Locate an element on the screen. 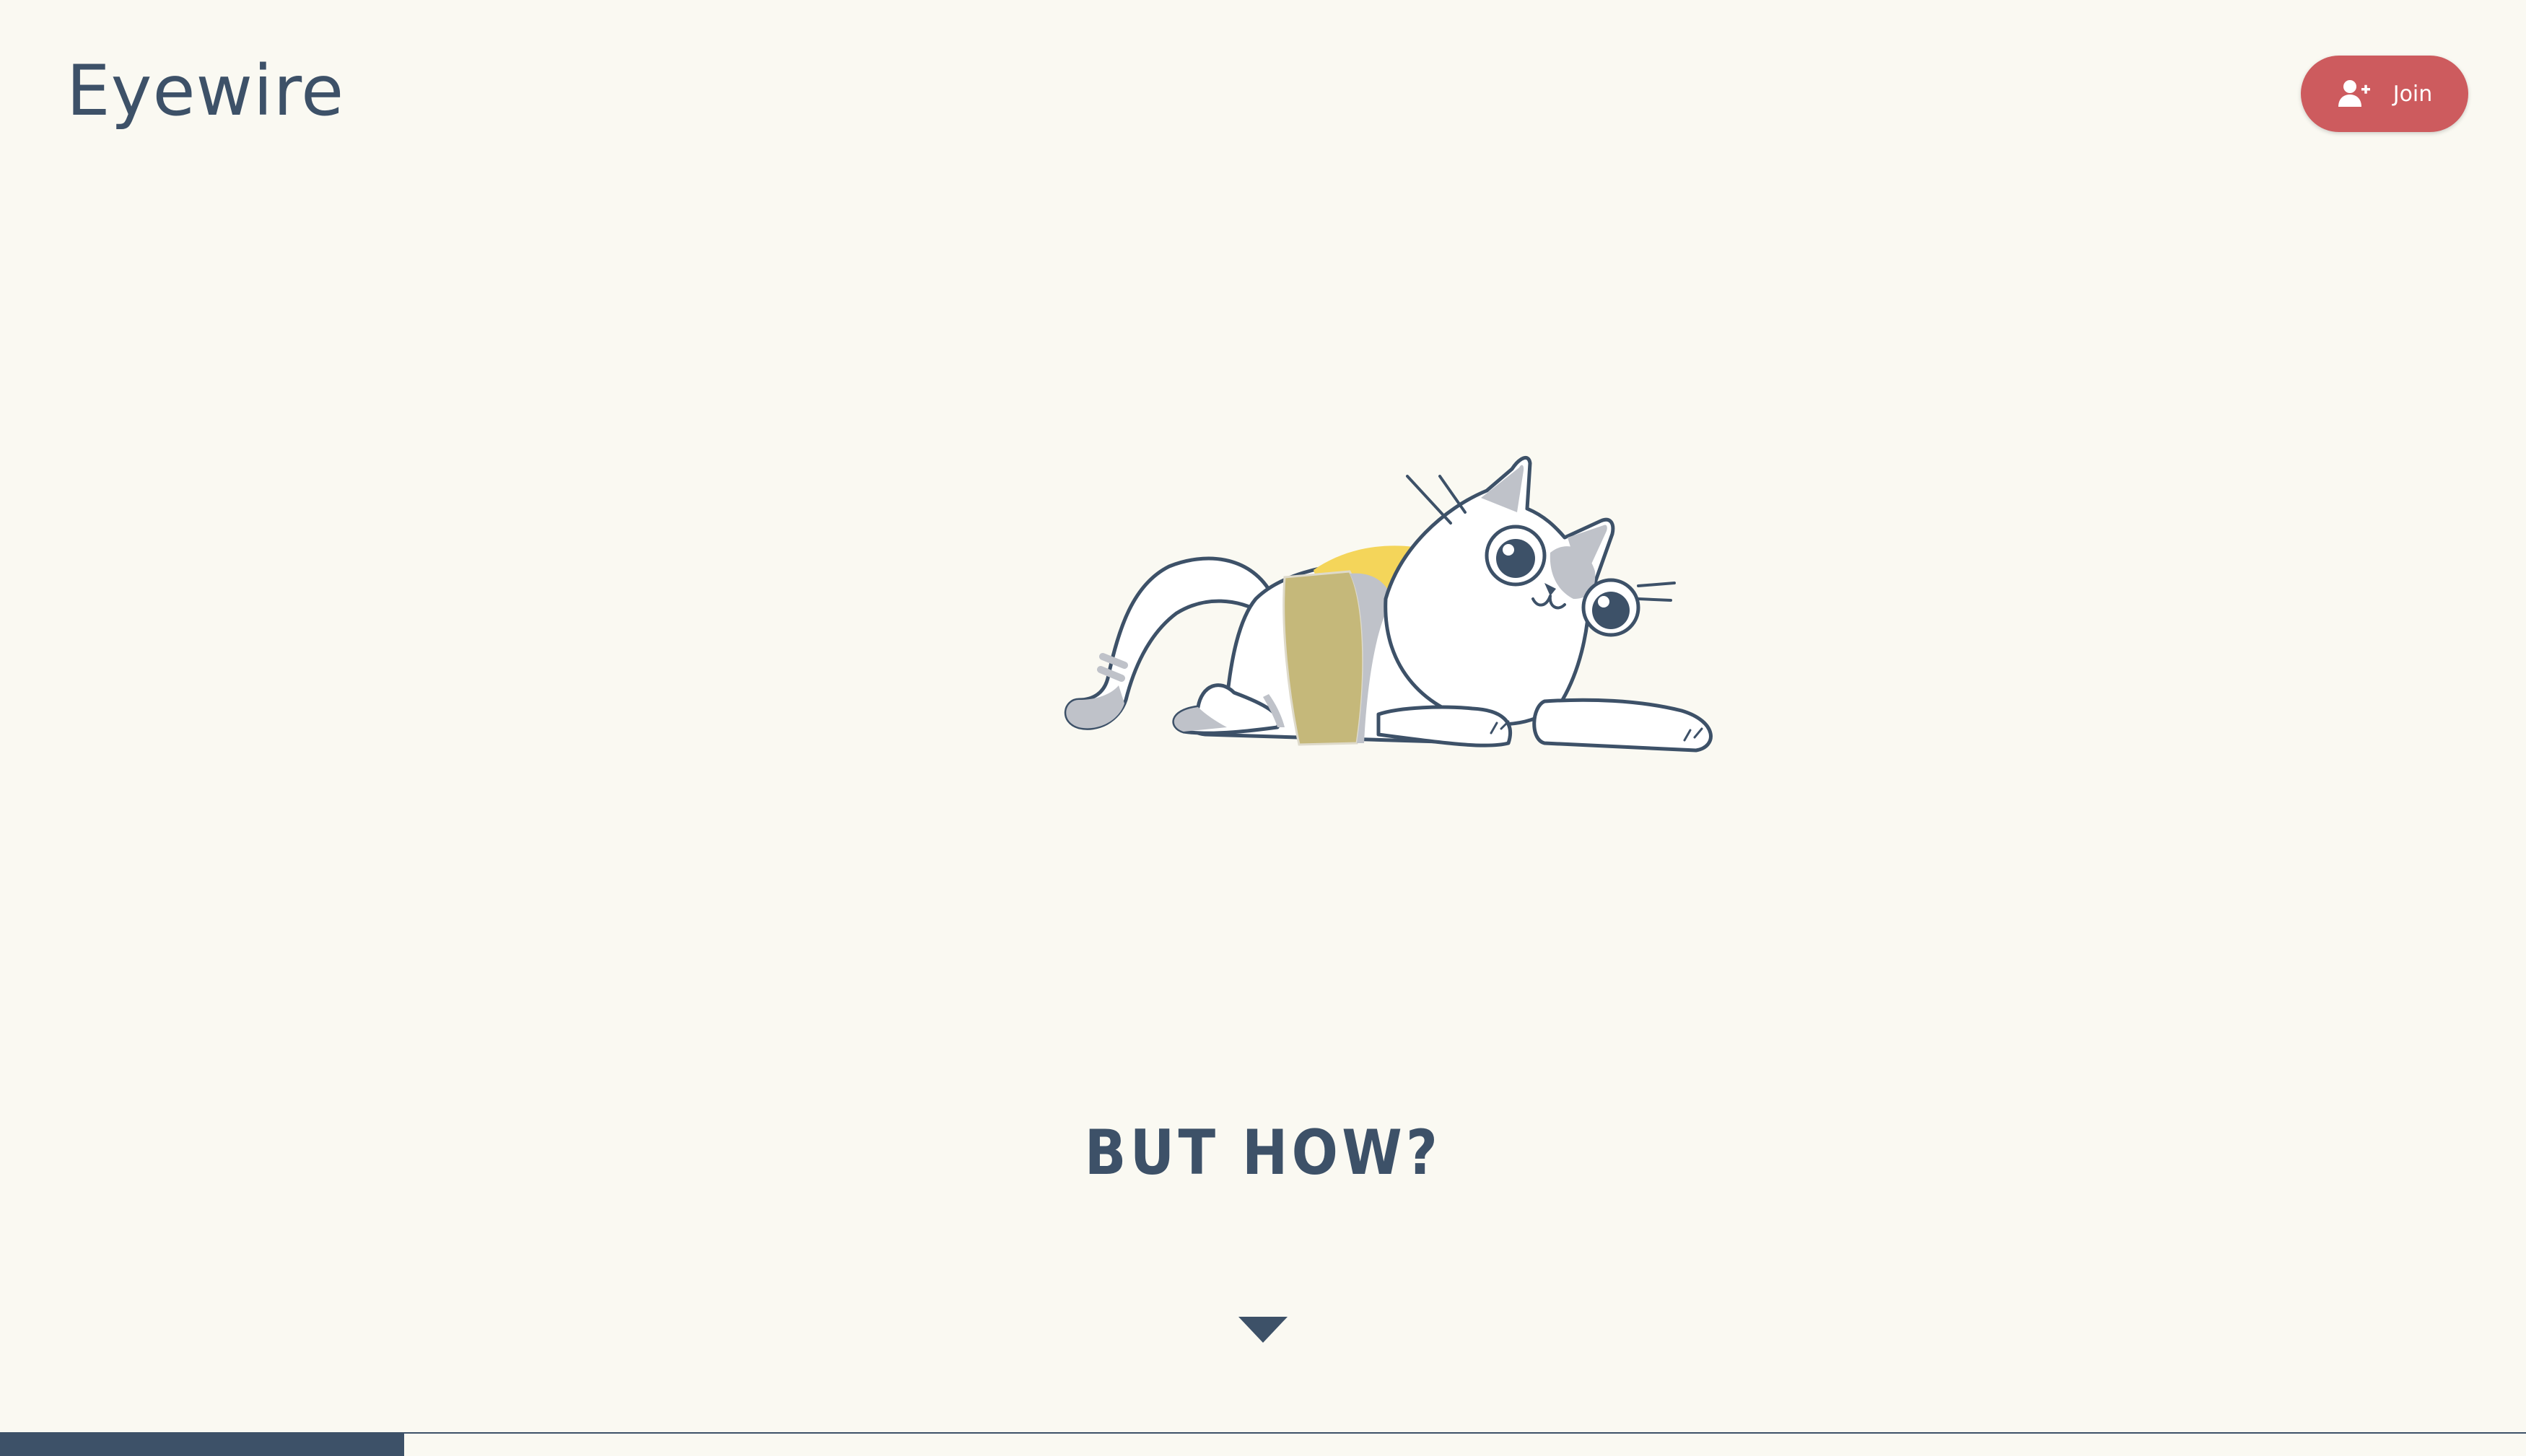 The width and height of the screenshot is (2526, 1456). page-title: BUT HOW? is located at coordinates (1263, 1153).